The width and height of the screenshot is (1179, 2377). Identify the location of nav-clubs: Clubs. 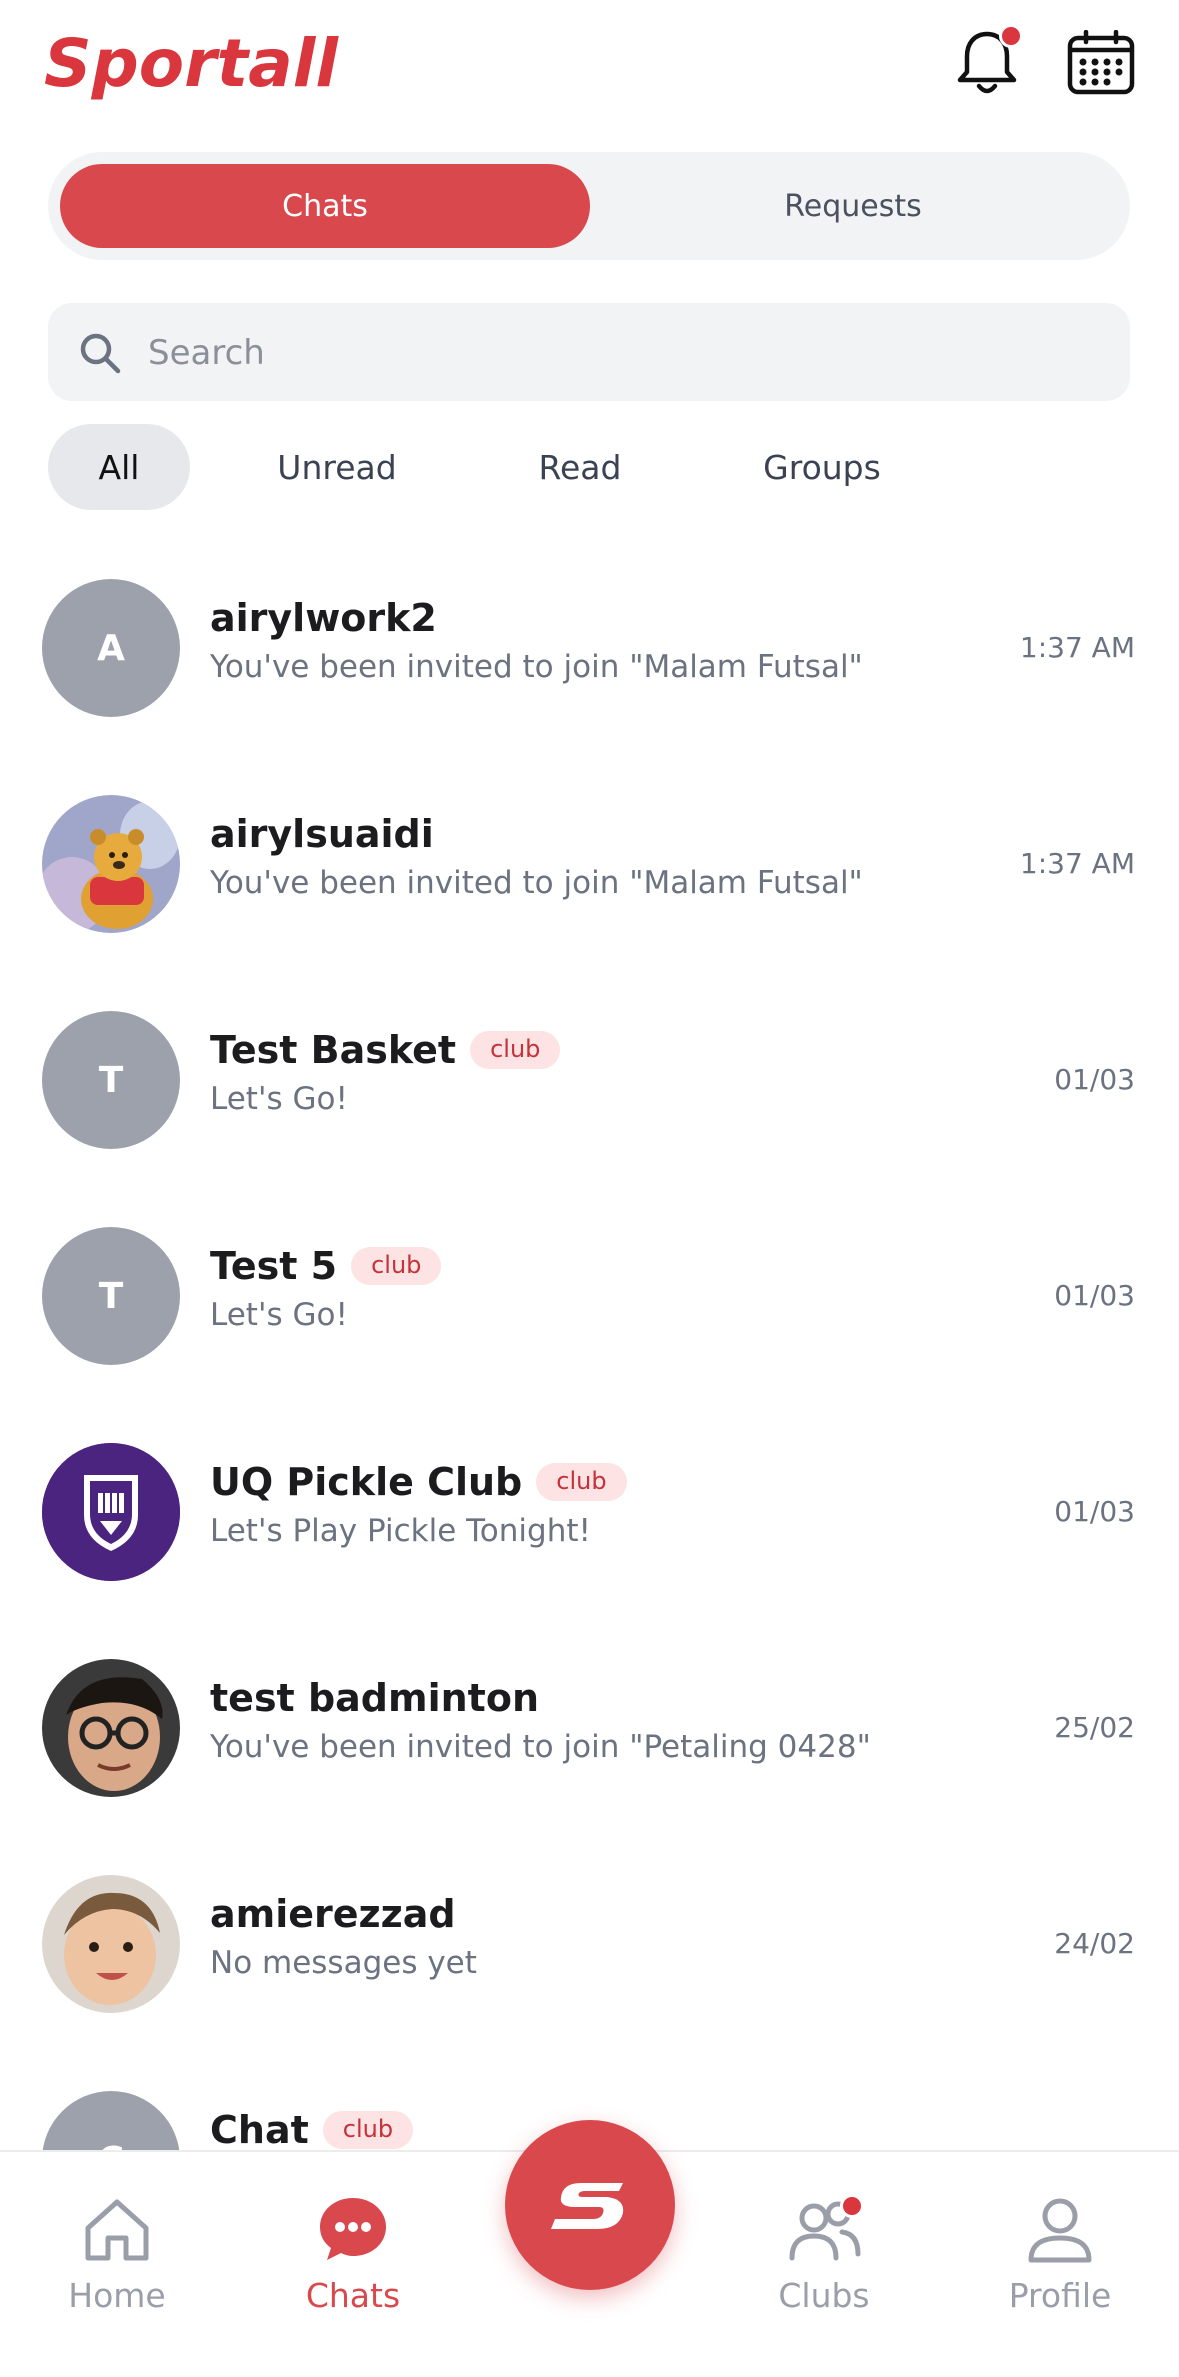
(824, 2254).